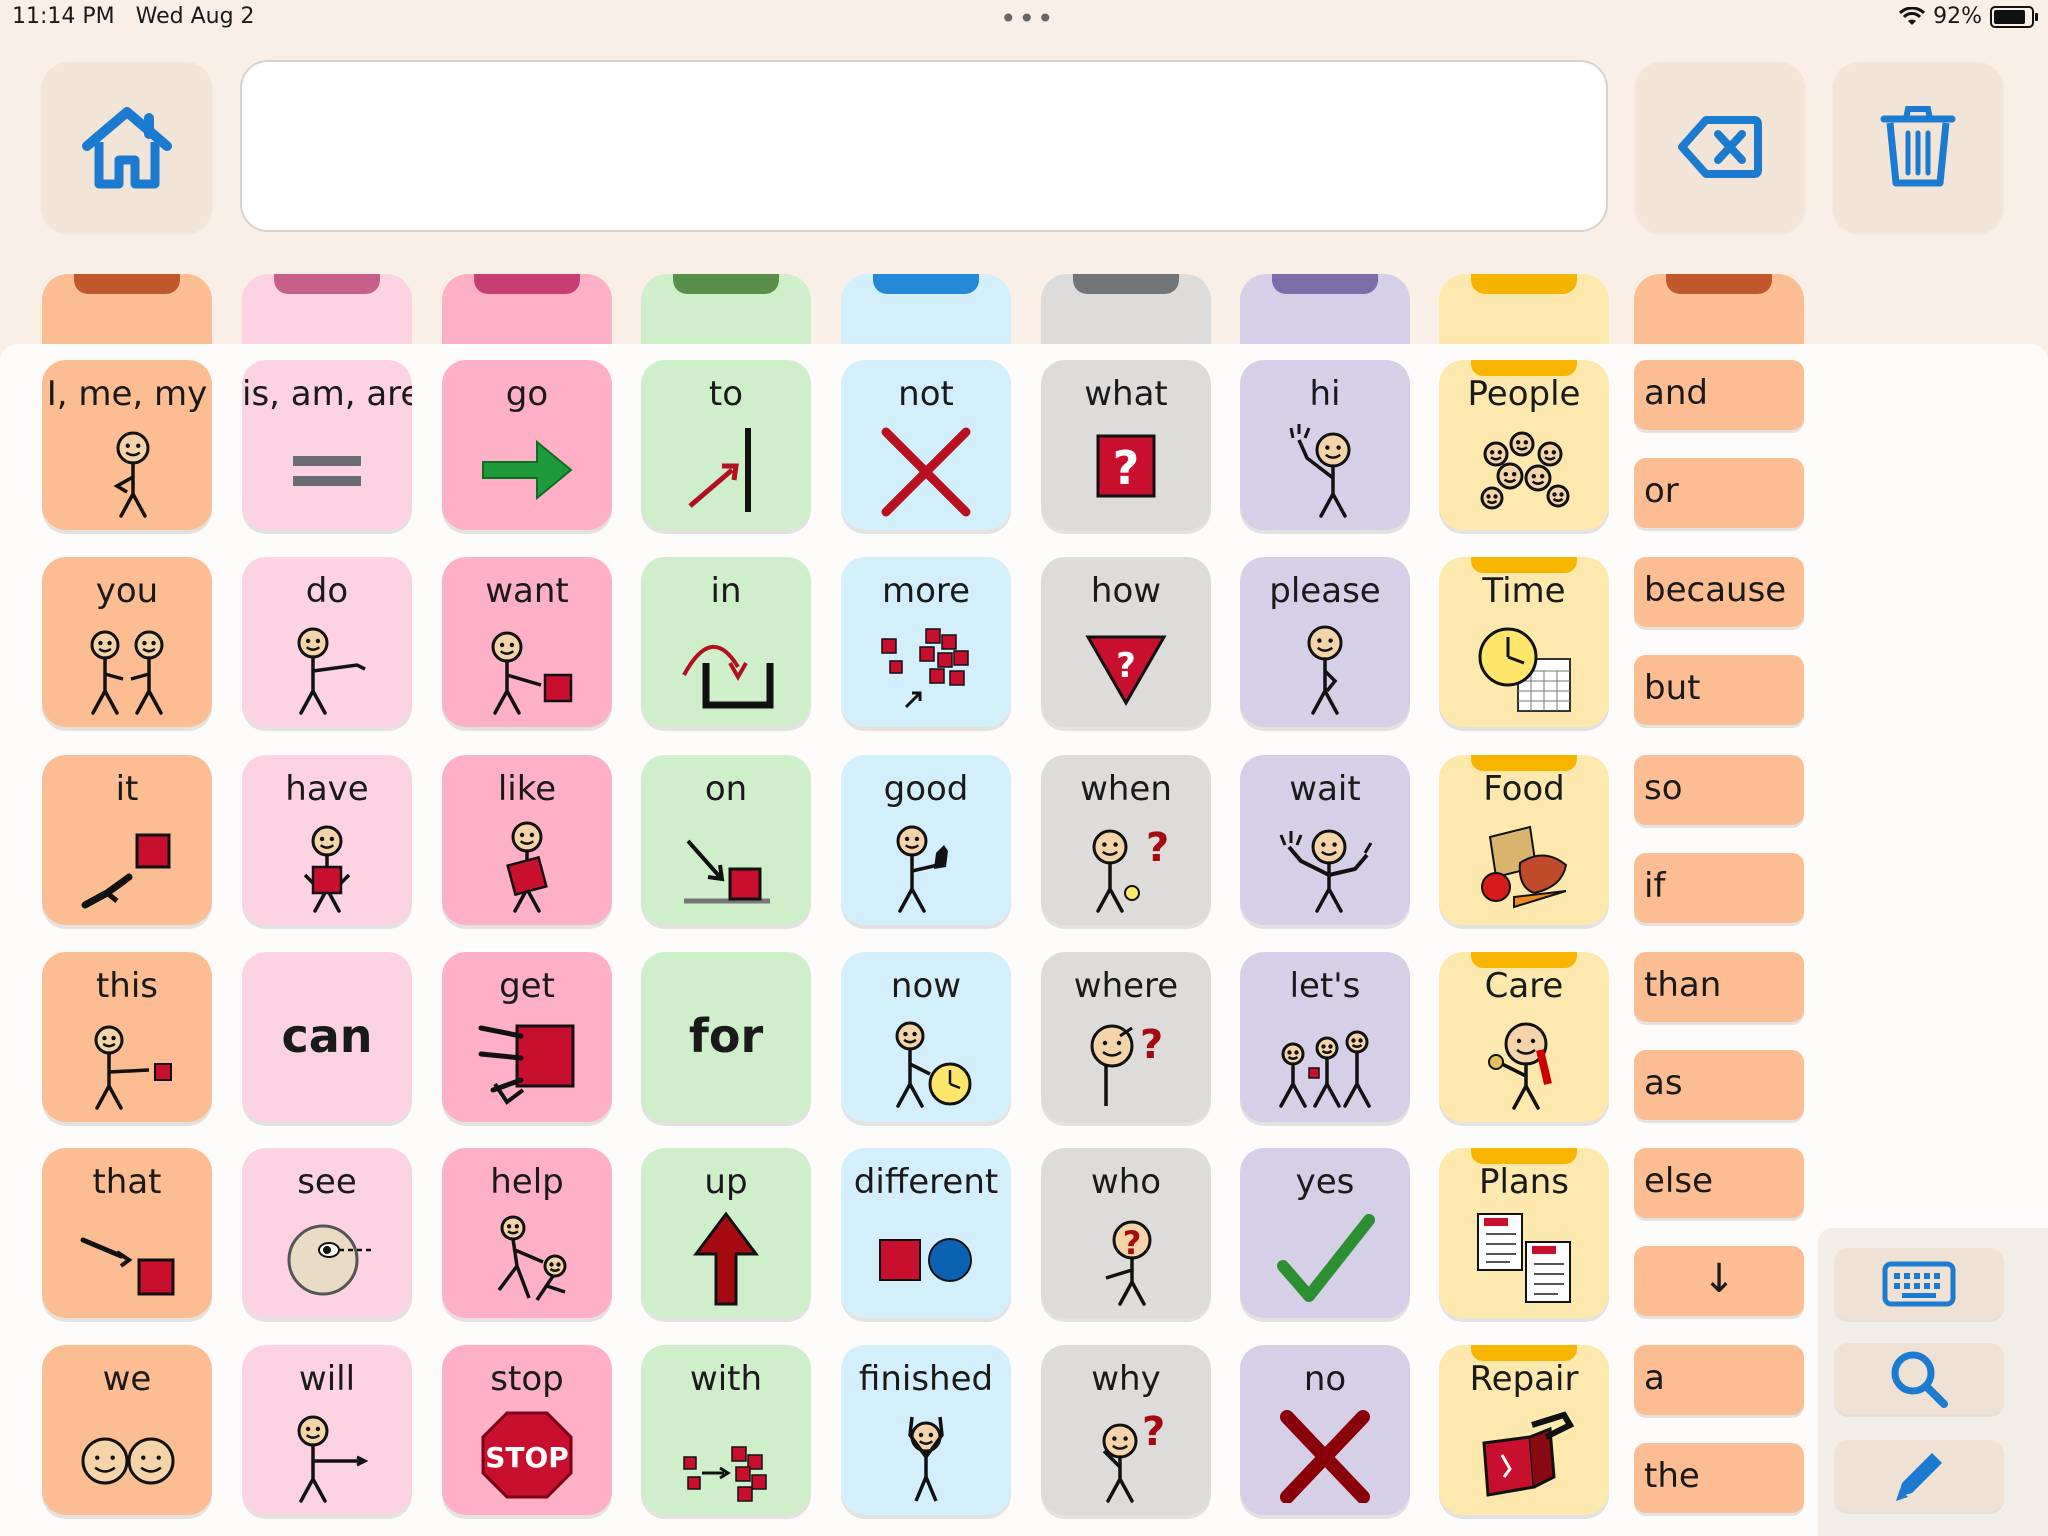  I want to click on person-pointing-self-icon, so click(127, 470).